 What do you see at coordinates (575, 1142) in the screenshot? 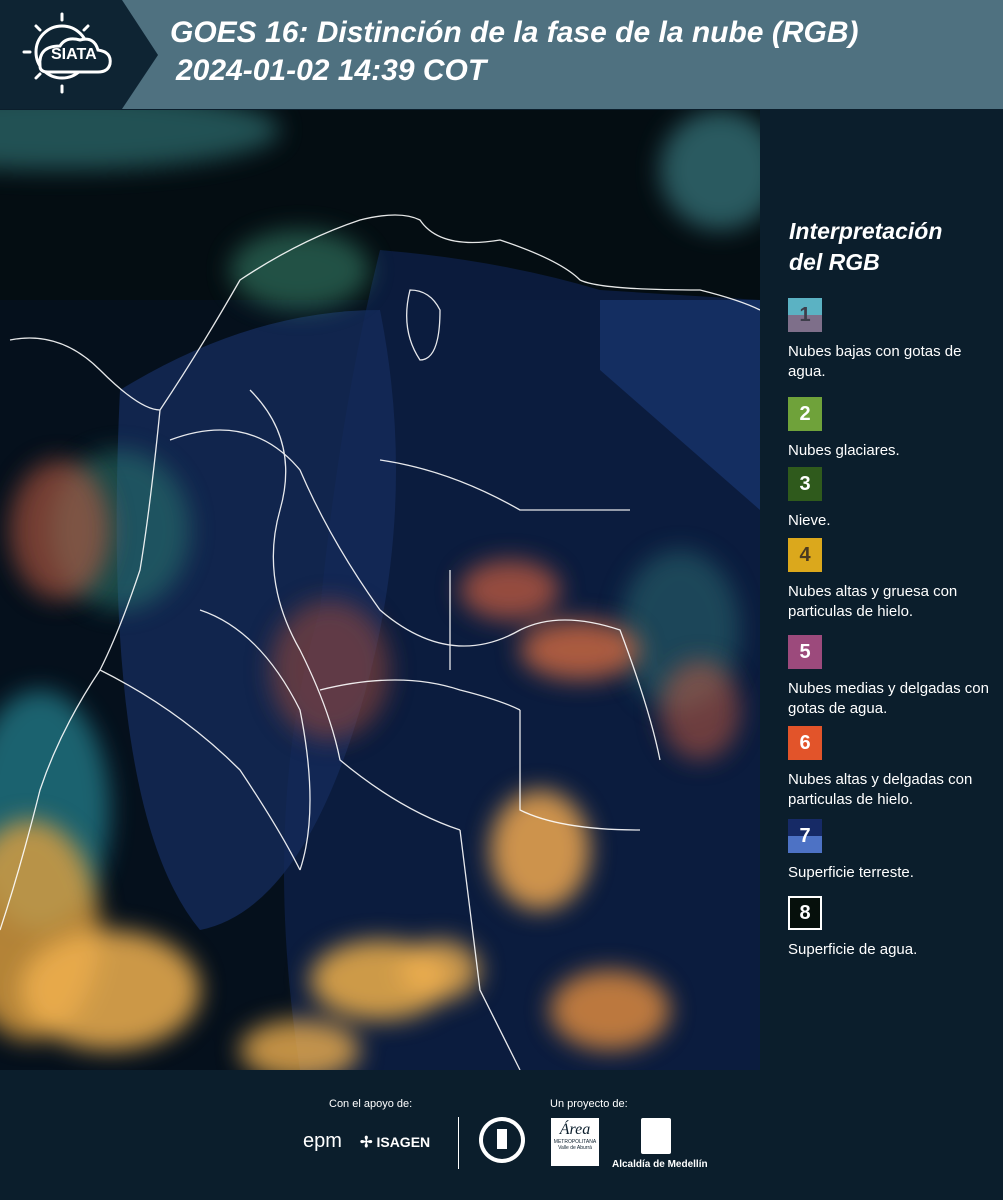
I see `area-metropolitana-logo: Área METROPOLITANA Valle de Aburrá` at bounding box center [575, 1142].